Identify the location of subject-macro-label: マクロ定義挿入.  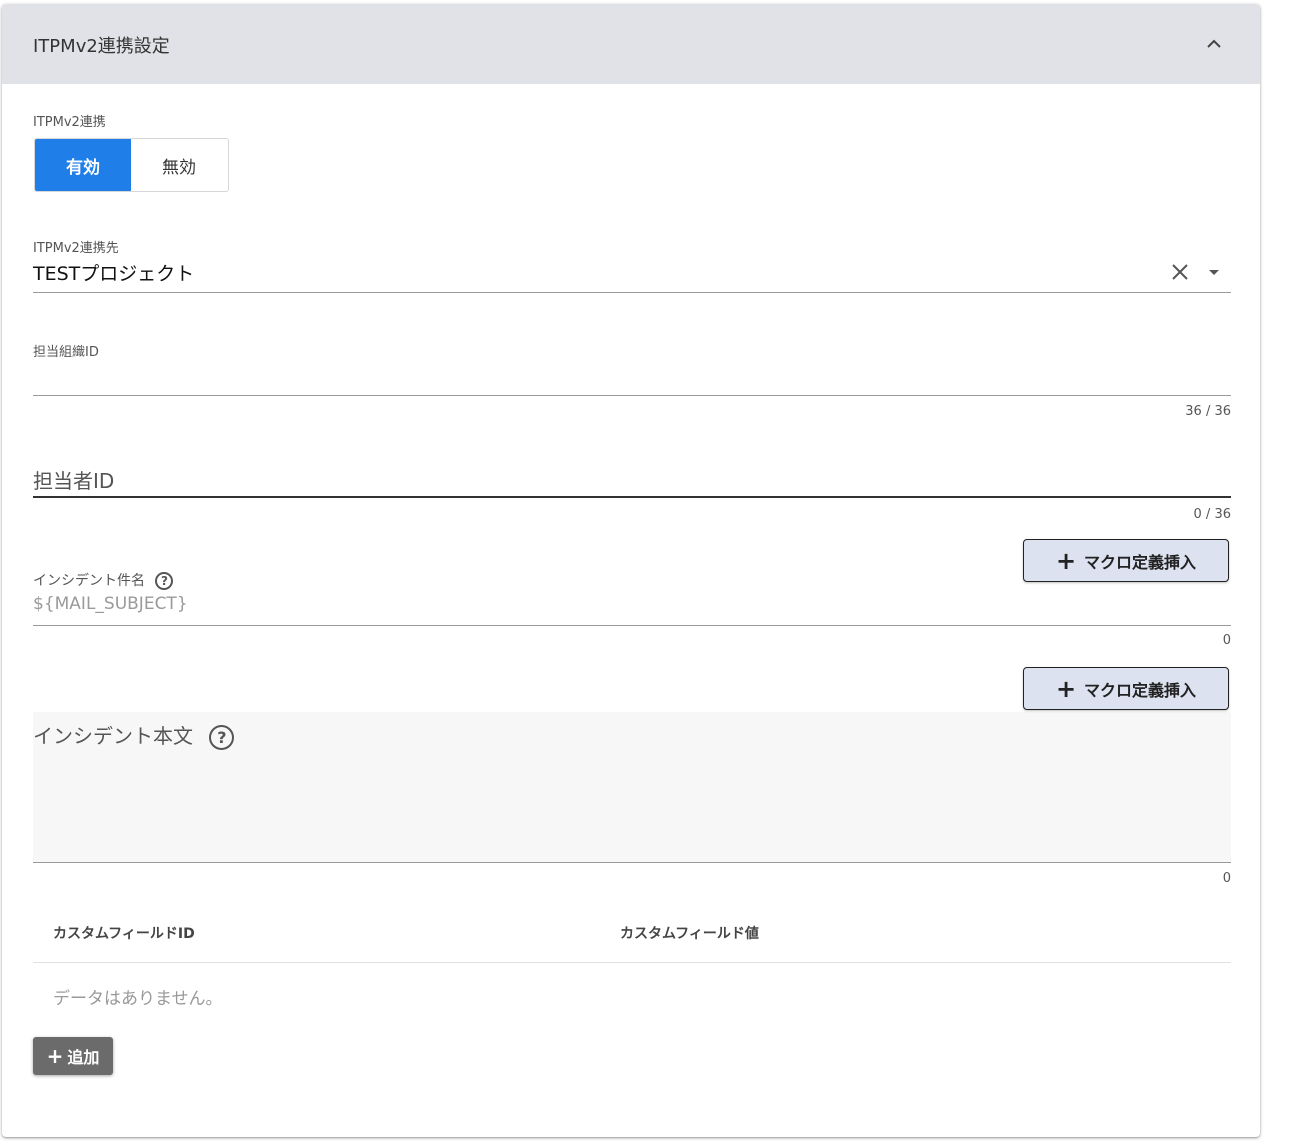
(1140, 562).